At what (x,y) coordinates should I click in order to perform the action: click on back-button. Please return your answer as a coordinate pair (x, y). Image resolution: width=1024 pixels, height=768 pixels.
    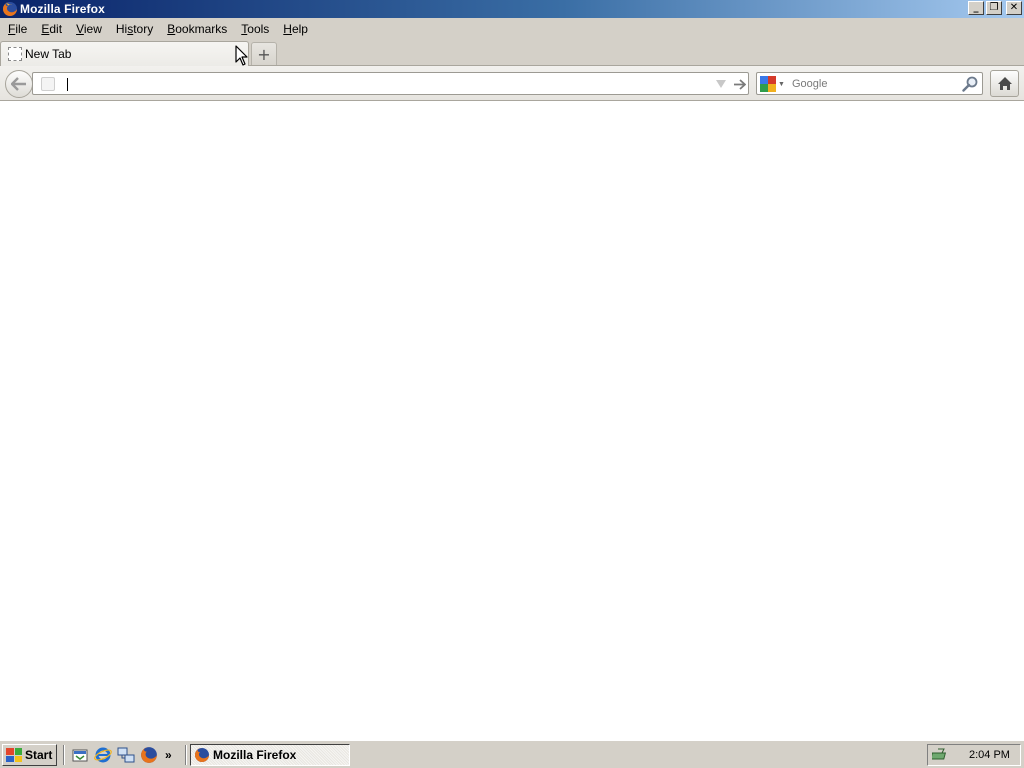
    Looking at the image, I should click on (19, 84).